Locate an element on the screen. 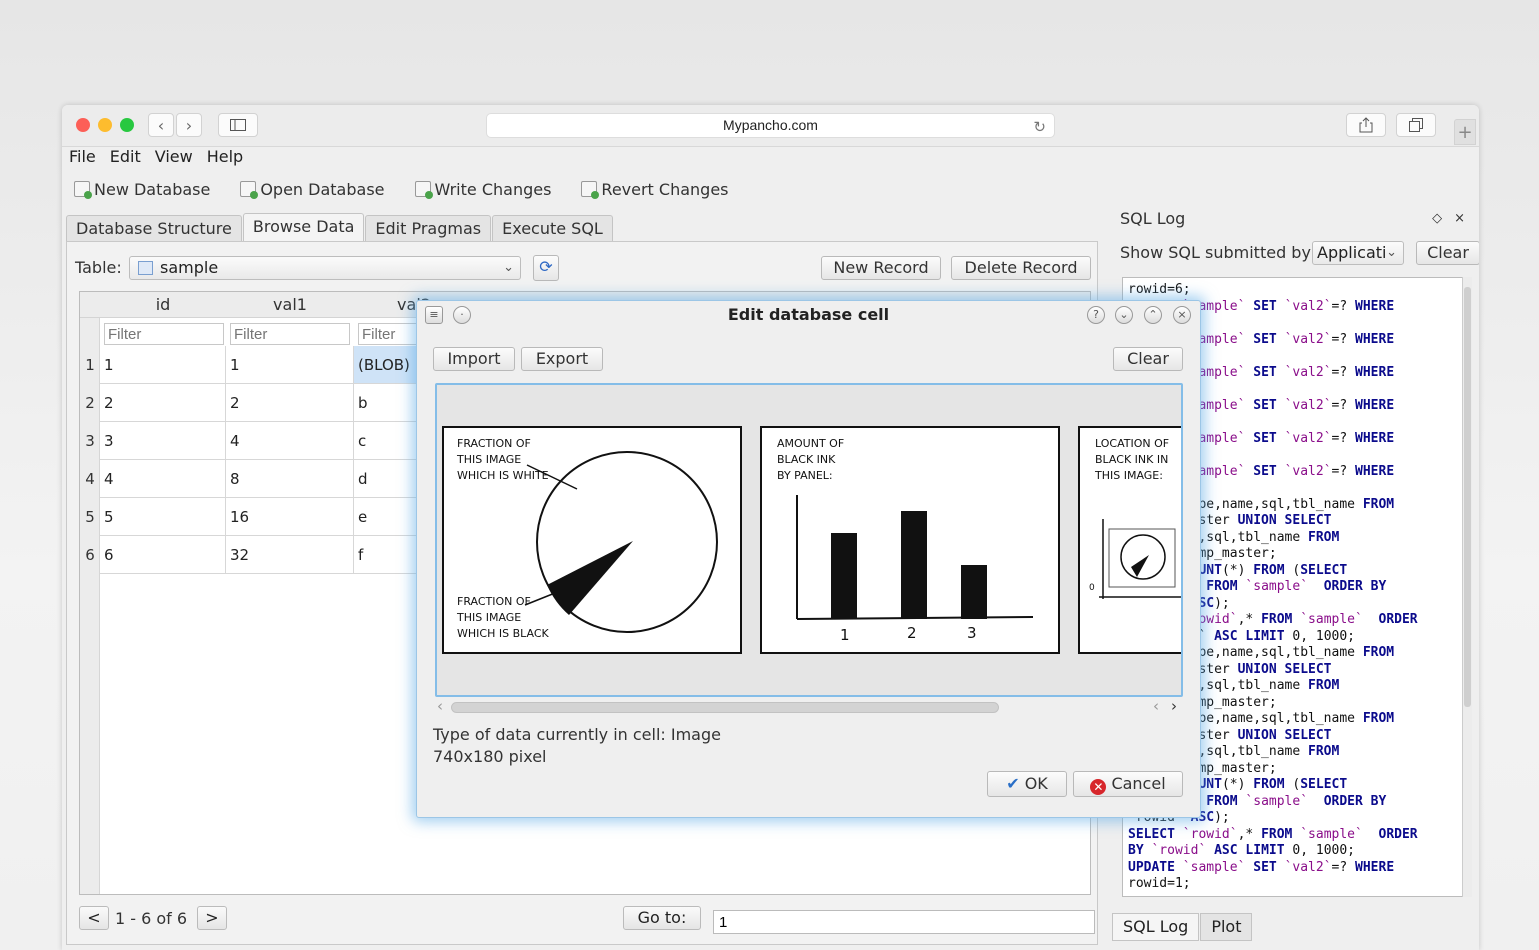 This screenshot has width=1539, height=950. share-button is located at coordinates (1366, 125).